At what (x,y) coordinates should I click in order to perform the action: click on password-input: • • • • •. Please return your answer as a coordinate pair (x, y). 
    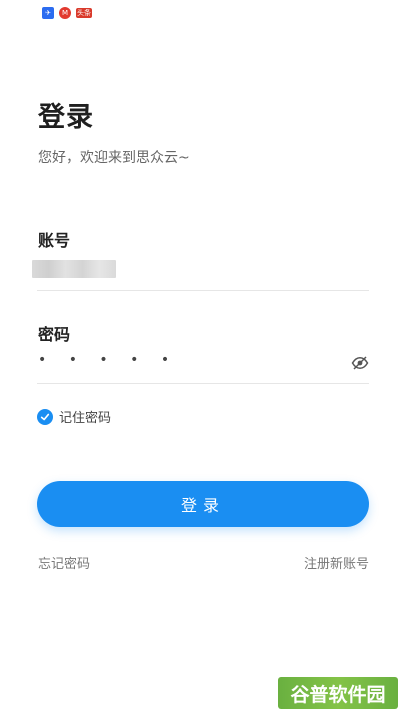
    Looking at the image, I should click on (108, 360).